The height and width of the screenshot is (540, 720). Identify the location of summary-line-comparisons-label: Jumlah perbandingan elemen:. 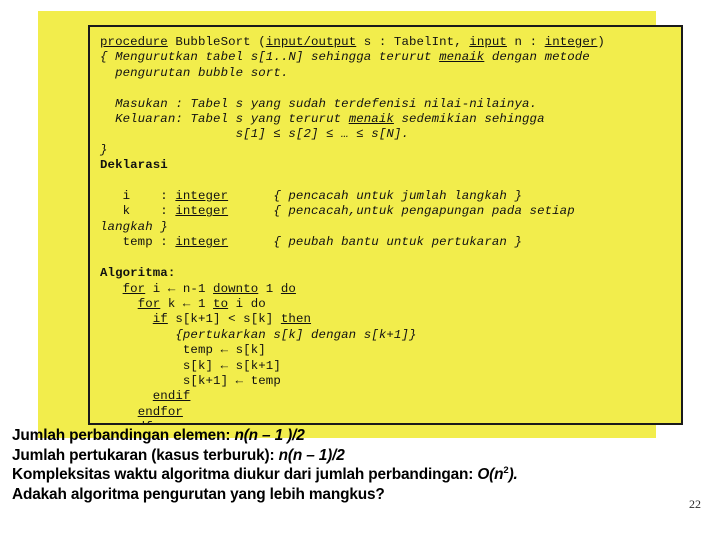
(123, 435).